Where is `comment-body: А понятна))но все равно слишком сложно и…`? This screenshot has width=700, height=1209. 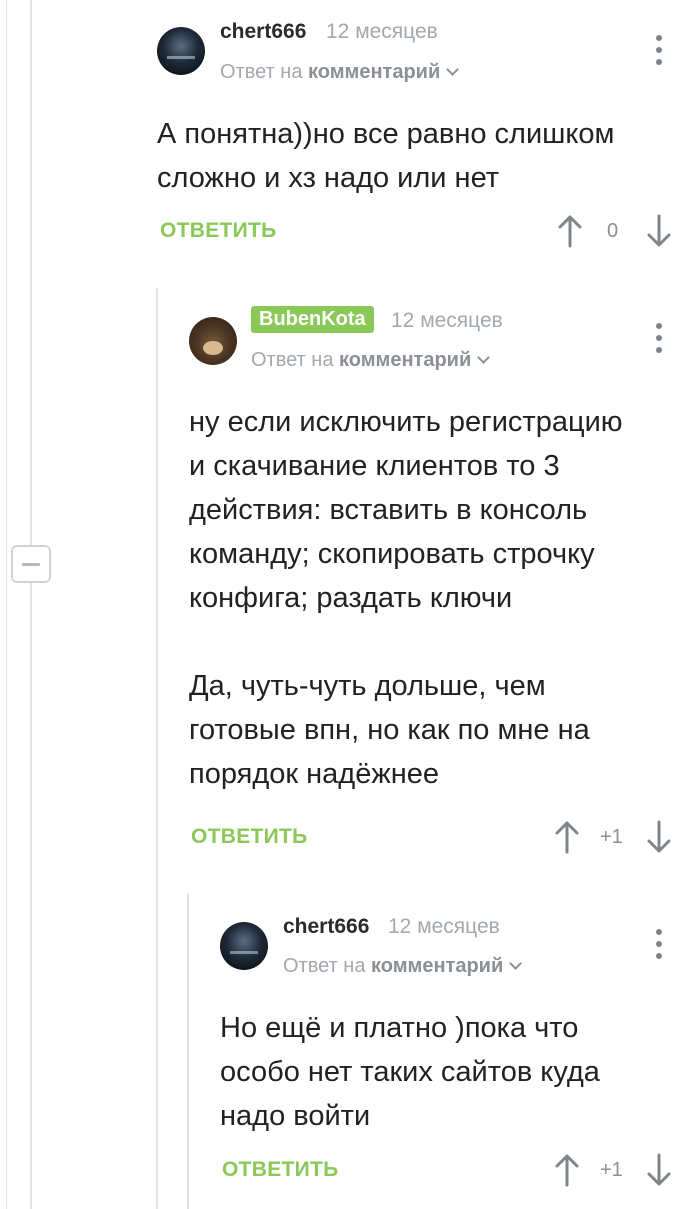
comment-body: А понятна))но все равно слишком сложно и… is located at coordinates (386, 156).